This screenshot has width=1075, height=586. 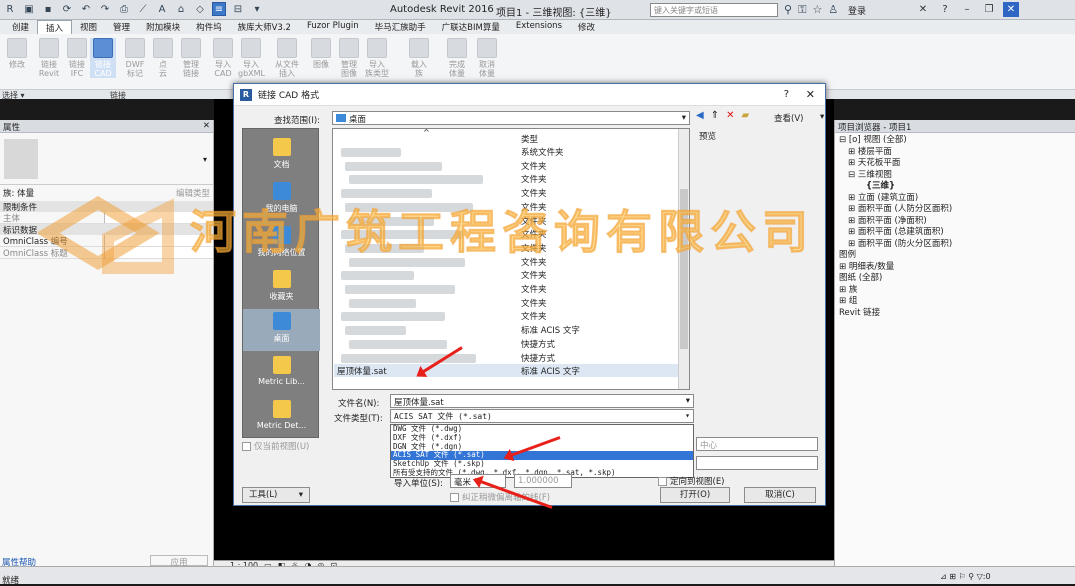 I want to click on select-dropdown: 选择 ▾, so click(x=13, y=95).